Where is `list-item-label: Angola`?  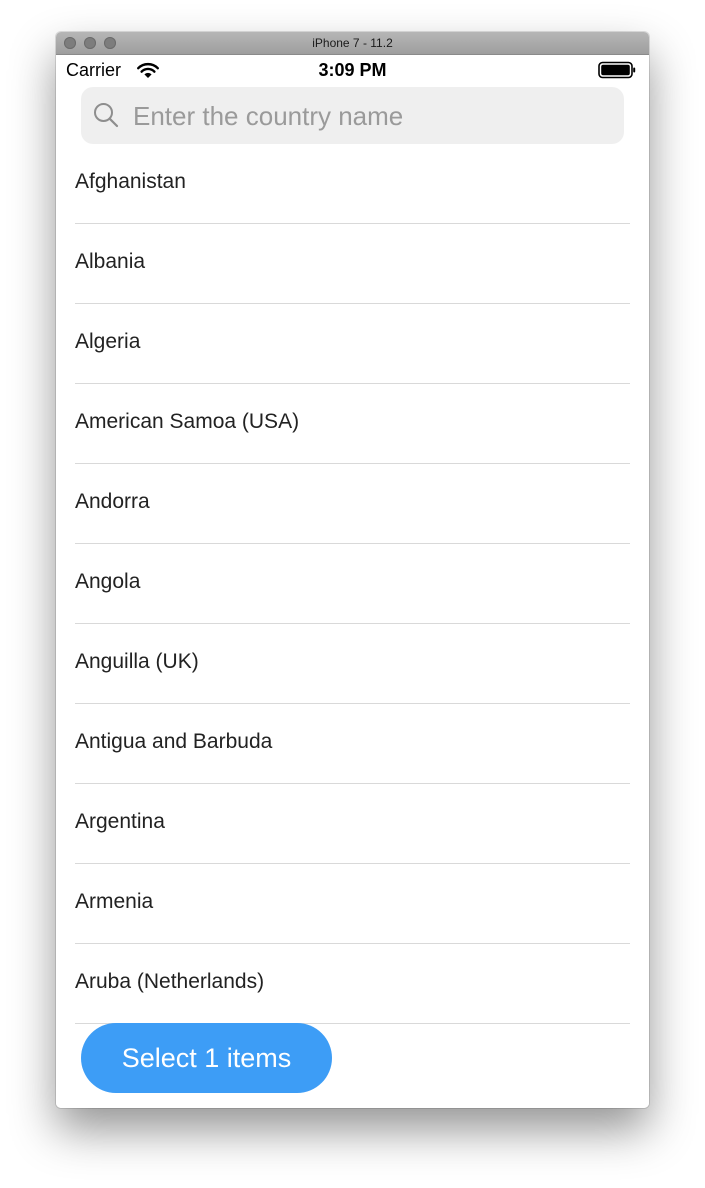
list-item-label: Angola is located at coordinates (108, 581).